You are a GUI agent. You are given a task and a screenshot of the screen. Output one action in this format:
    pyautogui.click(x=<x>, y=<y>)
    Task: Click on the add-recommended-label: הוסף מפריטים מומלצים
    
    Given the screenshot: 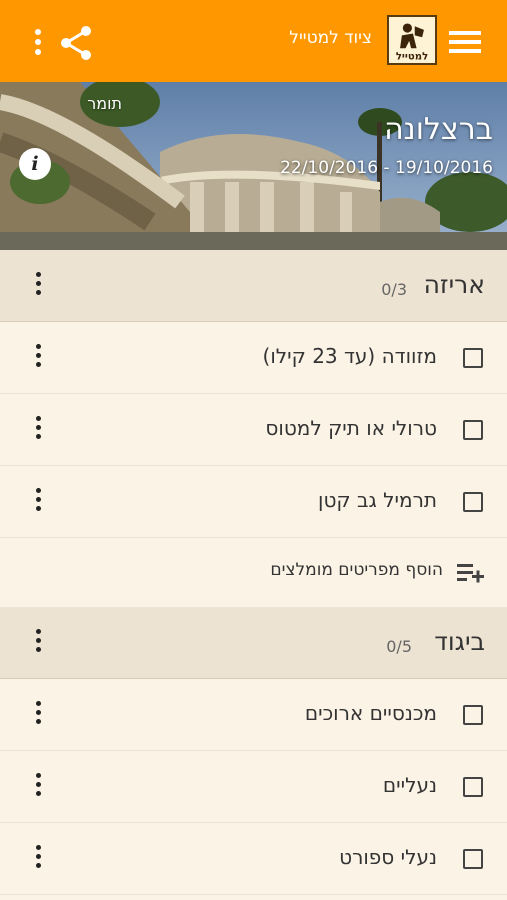 What is the action you would take?
    pyautogui.click(x=356, y=570)
    